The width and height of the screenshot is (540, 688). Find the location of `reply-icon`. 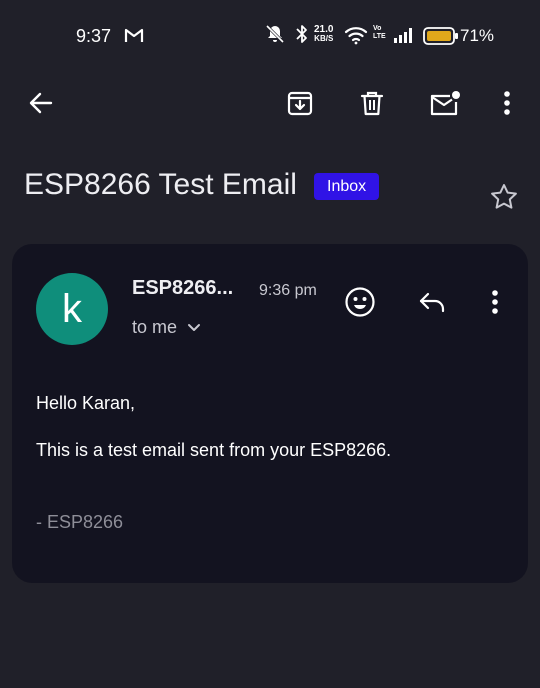

reply-icon is located at coordinates (432, 304).